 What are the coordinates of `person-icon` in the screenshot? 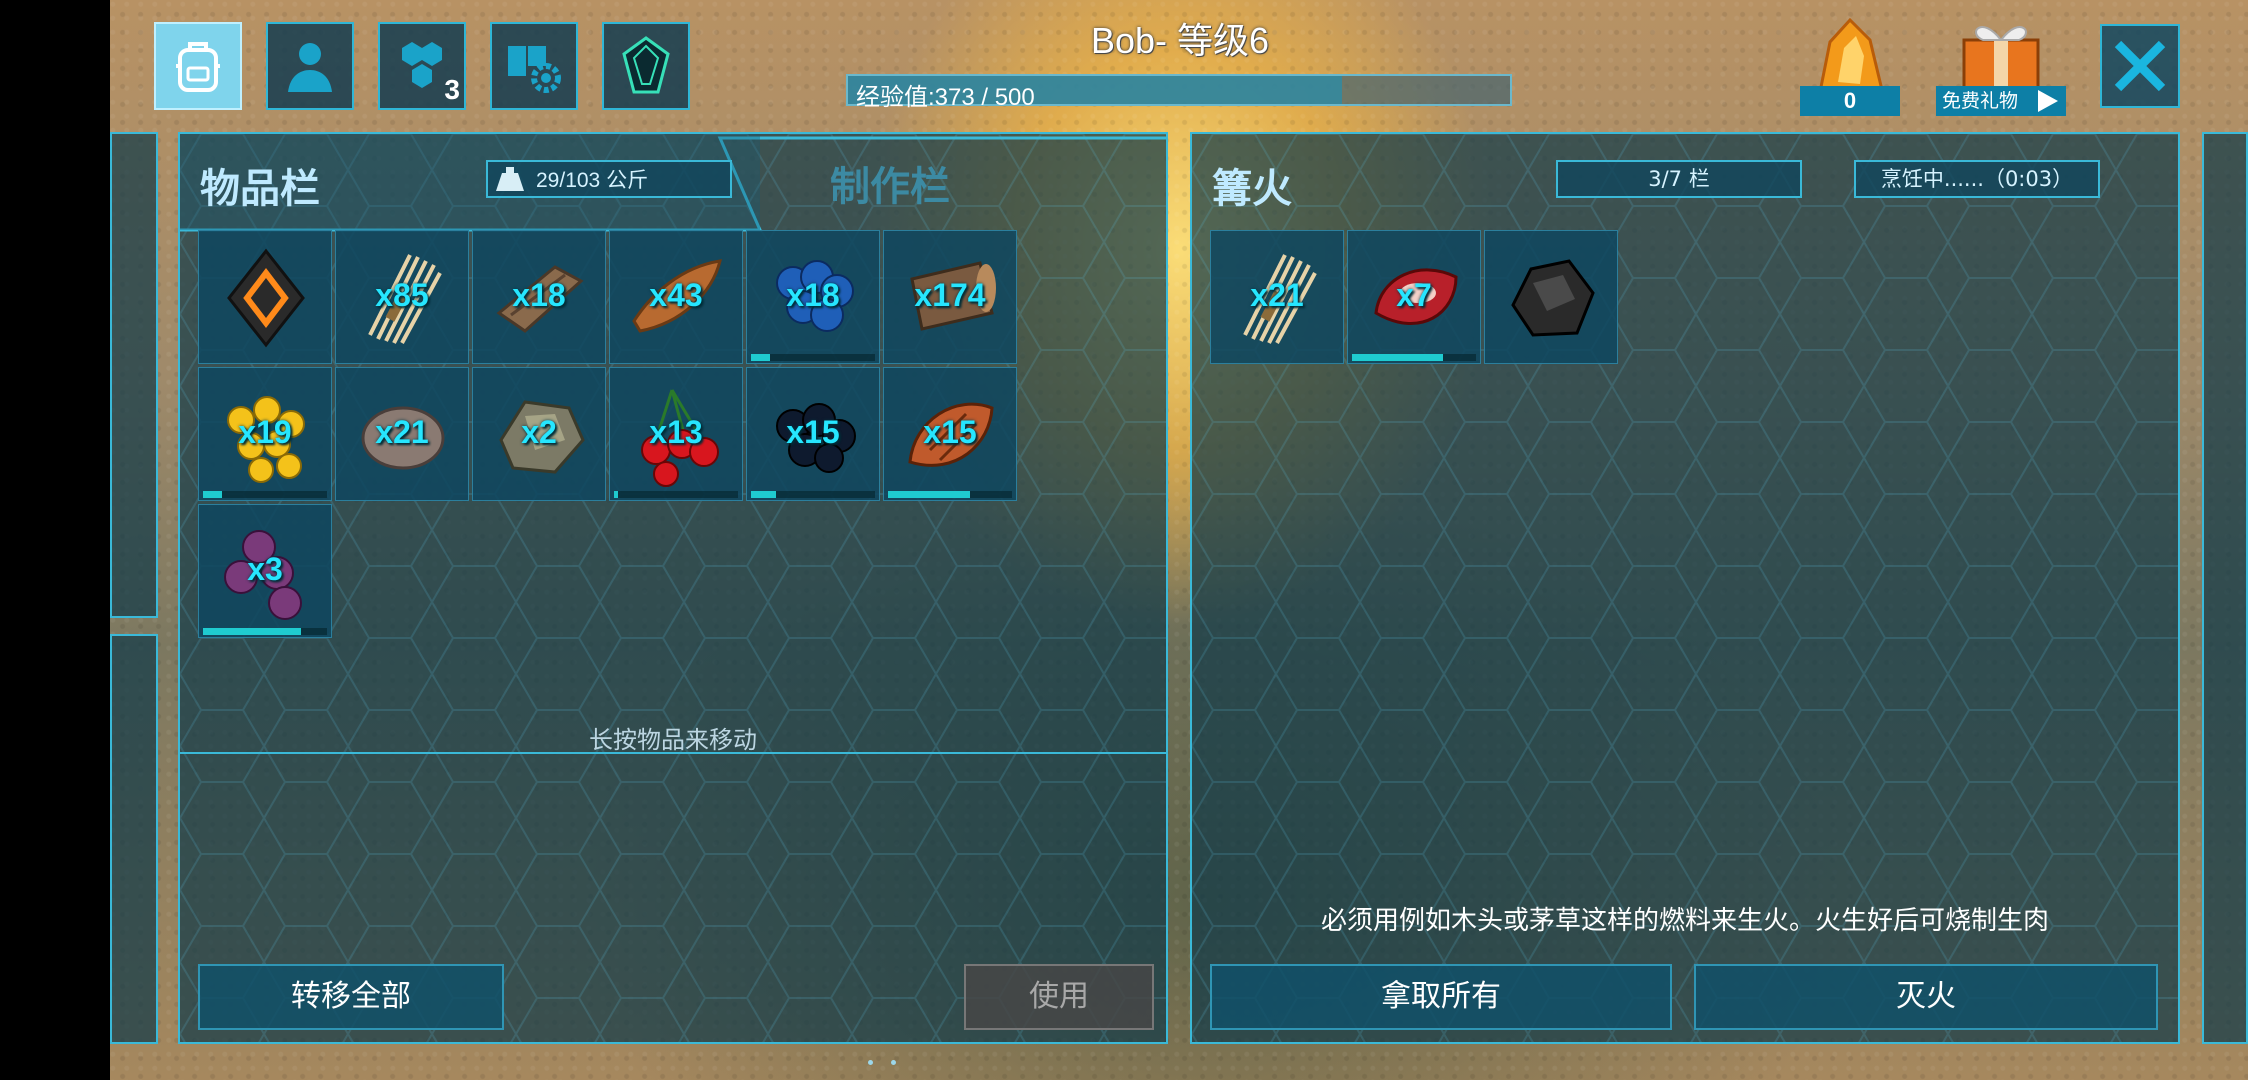 It's located at (310, 67).